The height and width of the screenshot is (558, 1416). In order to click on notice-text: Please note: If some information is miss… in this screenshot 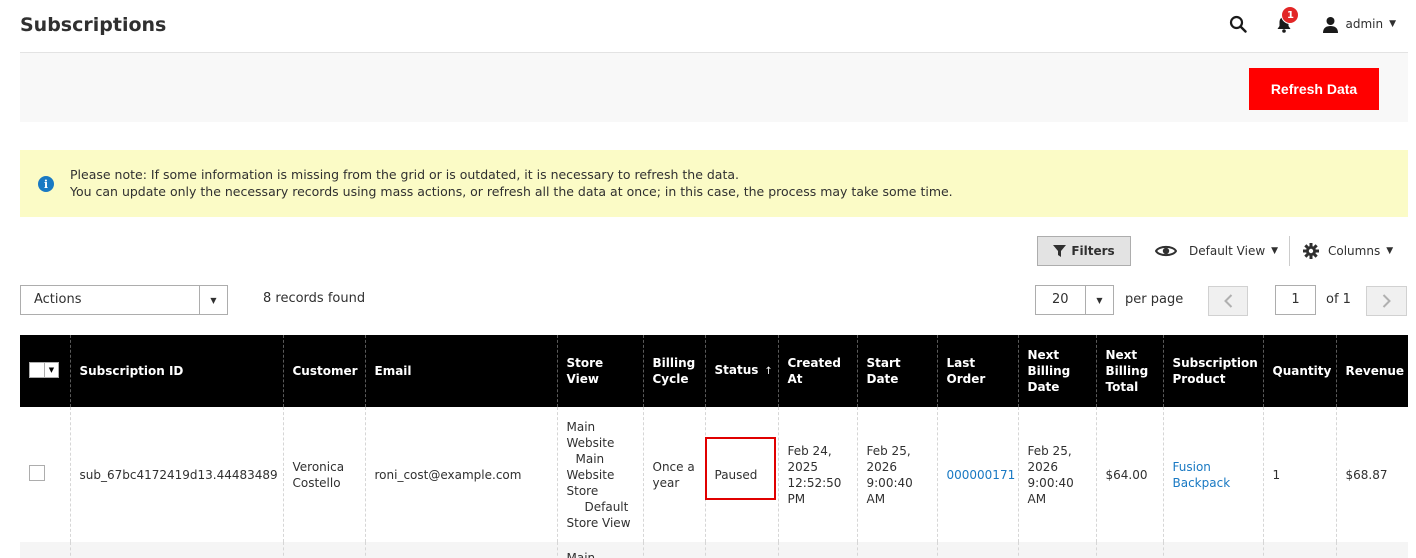, I will do `click(511, 183)`.